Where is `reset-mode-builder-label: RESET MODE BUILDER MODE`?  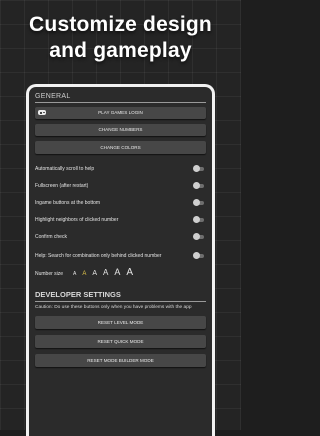 reset-mode-builder-label: RESET MODE BUILDER MODE is located at coordinates (120, 360).